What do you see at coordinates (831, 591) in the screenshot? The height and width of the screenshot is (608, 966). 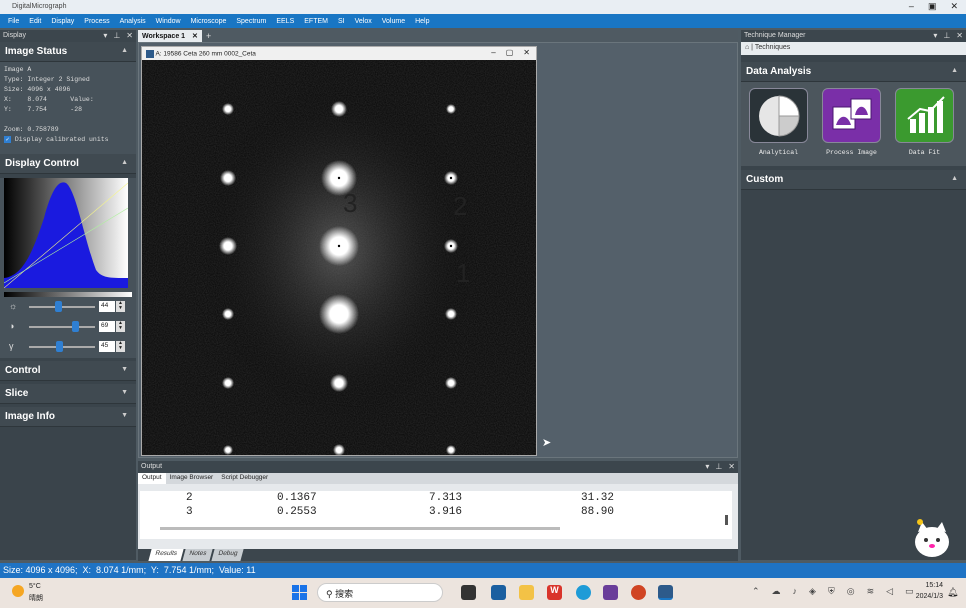 I see `shield-icon: ⛨` at bounding box center [831, 591].